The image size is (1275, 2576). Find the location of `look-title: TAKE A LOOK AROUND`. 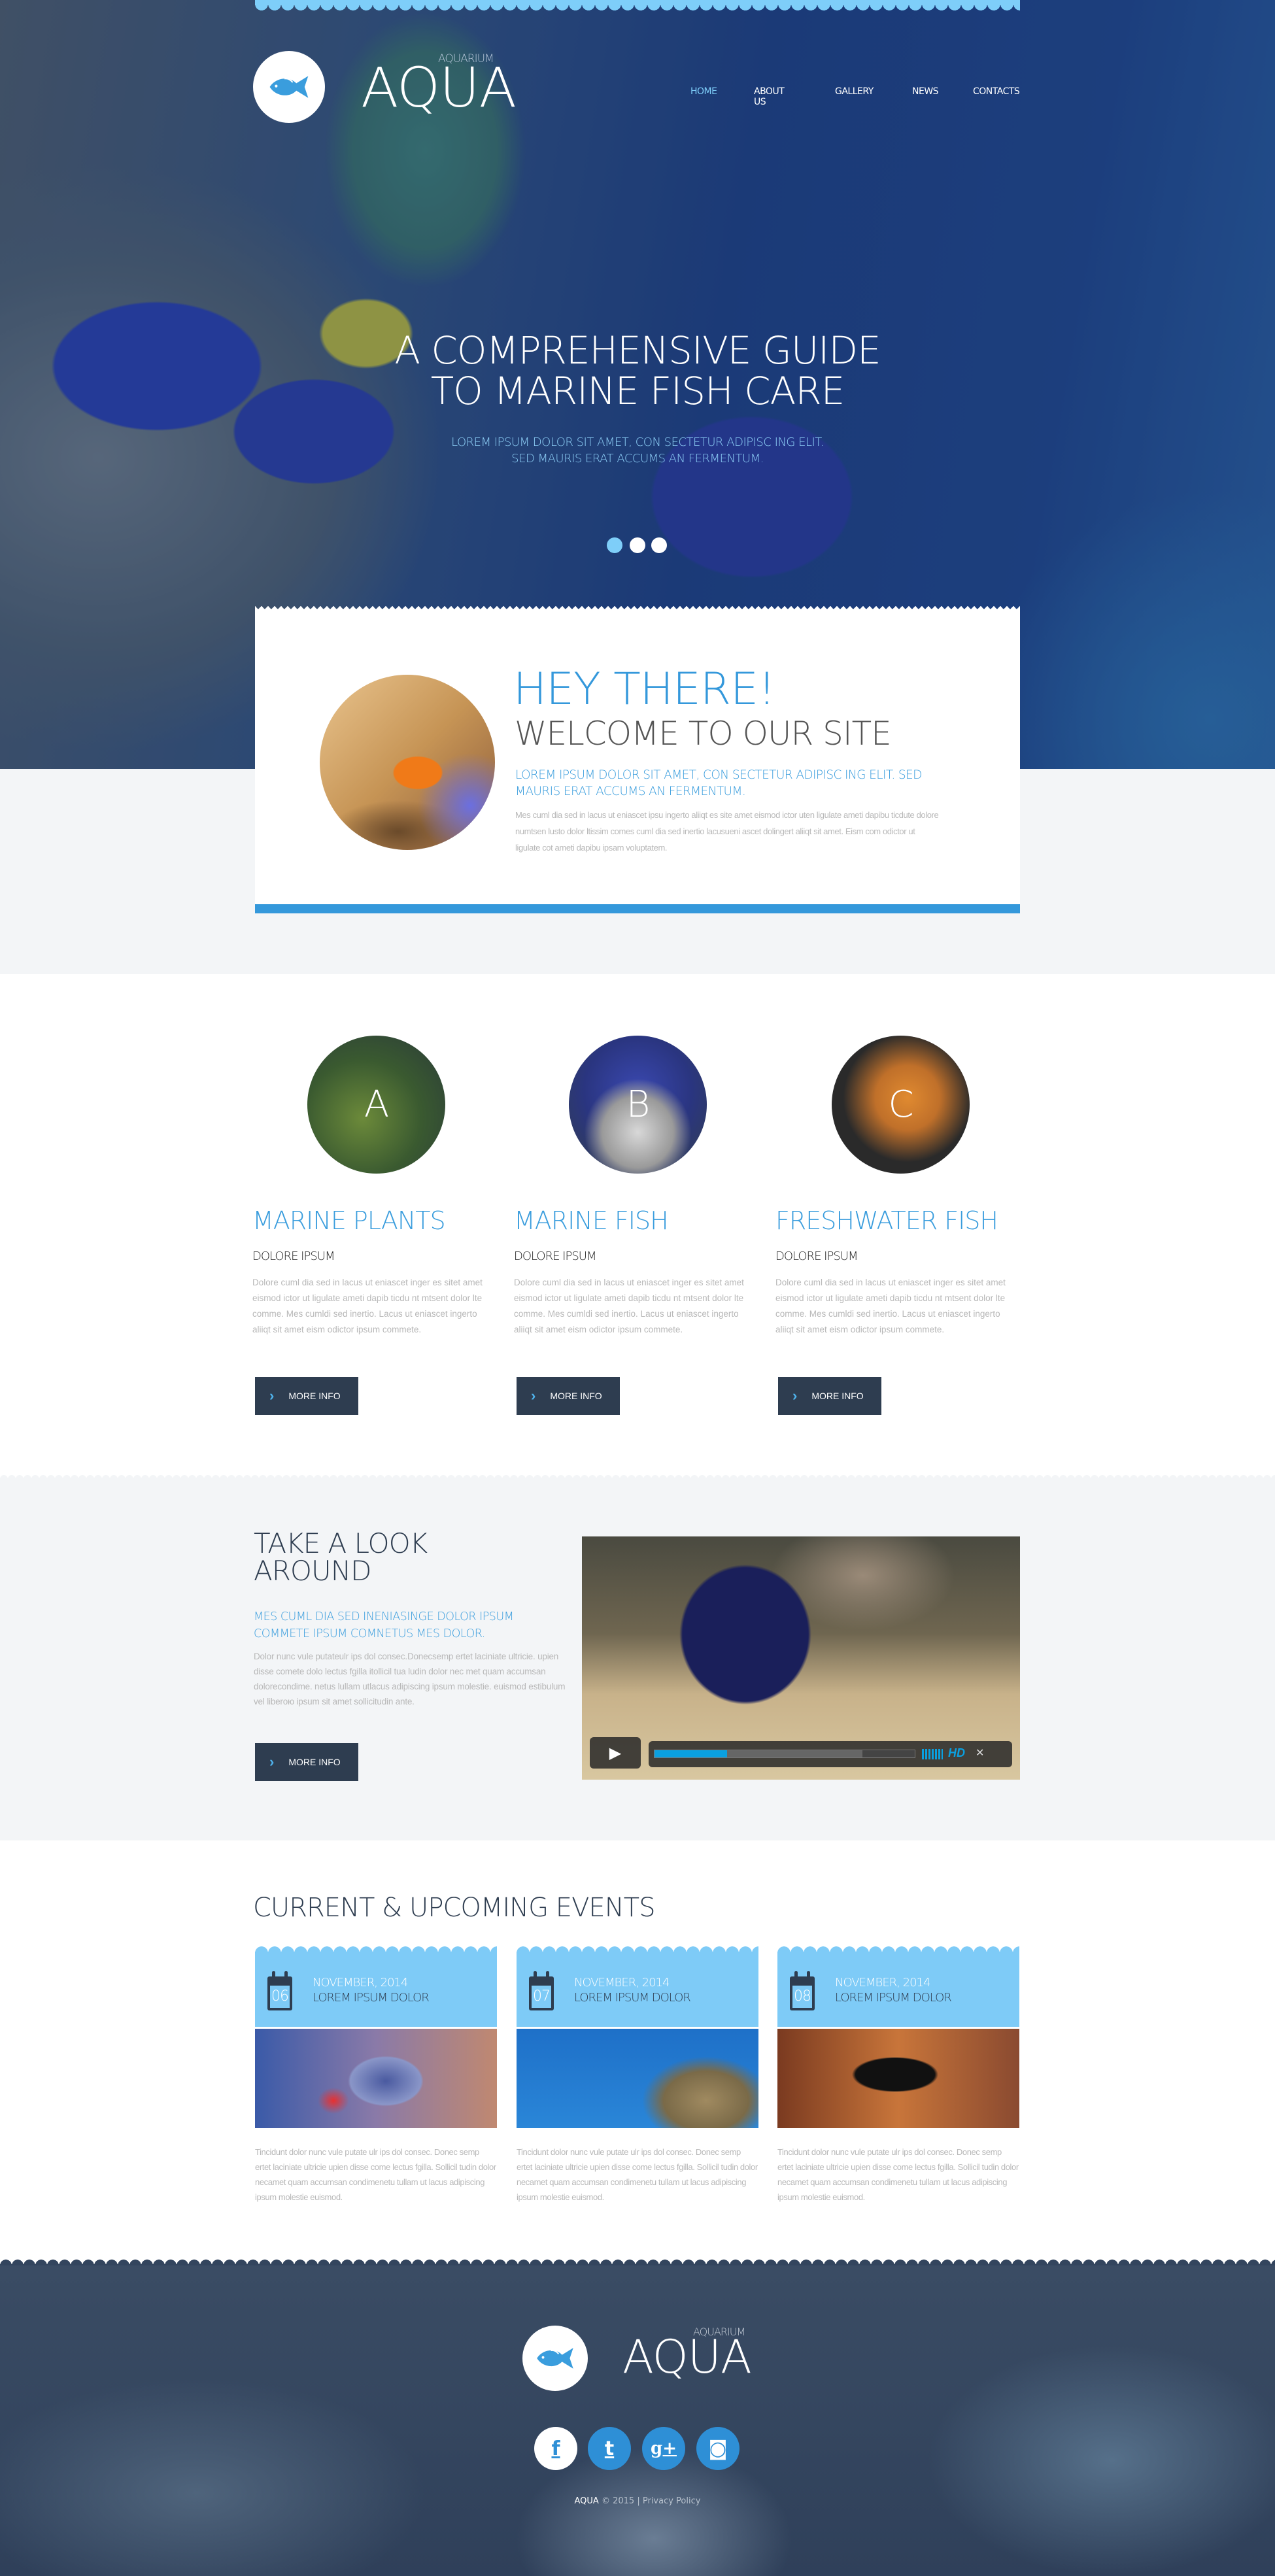

look-title: TAKE A LOOK AROUND is located at coordinates (341, 1557).